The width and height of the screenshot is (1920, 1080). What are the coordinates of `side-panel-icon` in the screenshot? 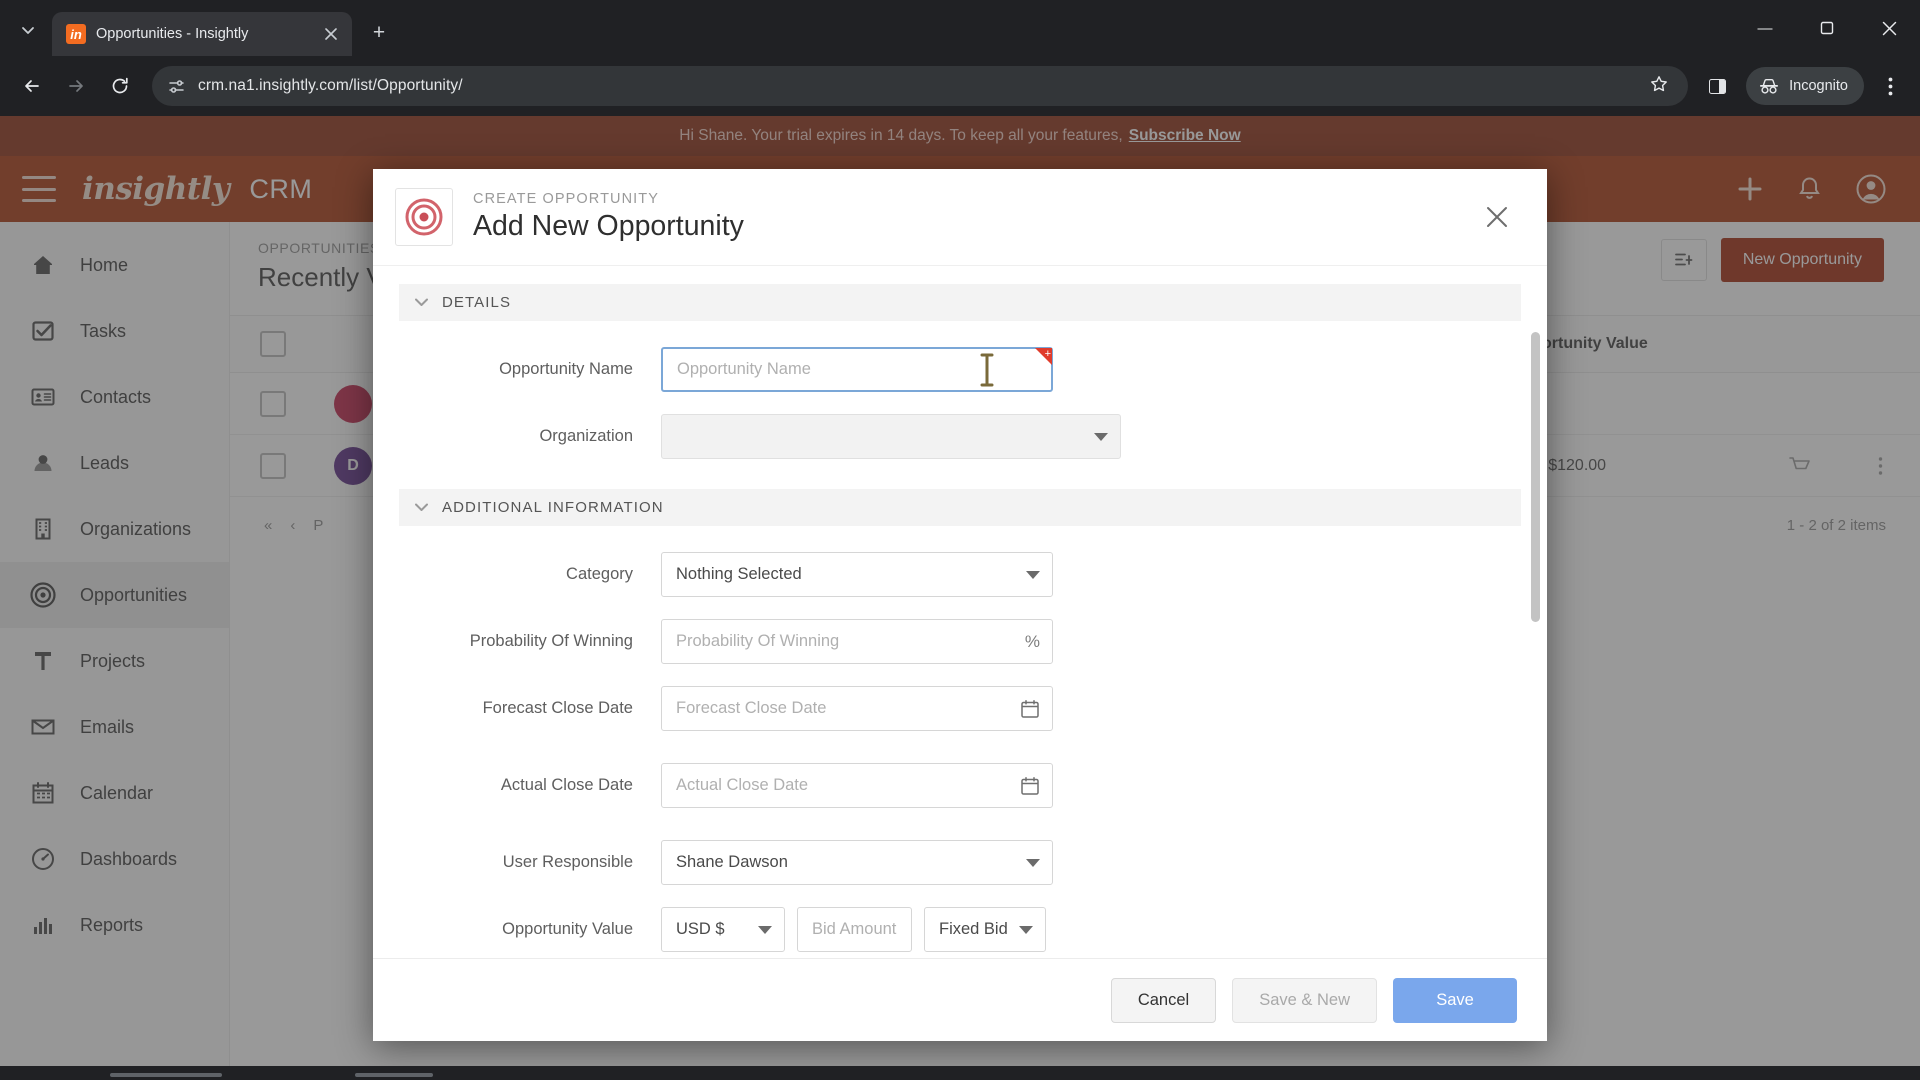 It's located at (1717, 86).